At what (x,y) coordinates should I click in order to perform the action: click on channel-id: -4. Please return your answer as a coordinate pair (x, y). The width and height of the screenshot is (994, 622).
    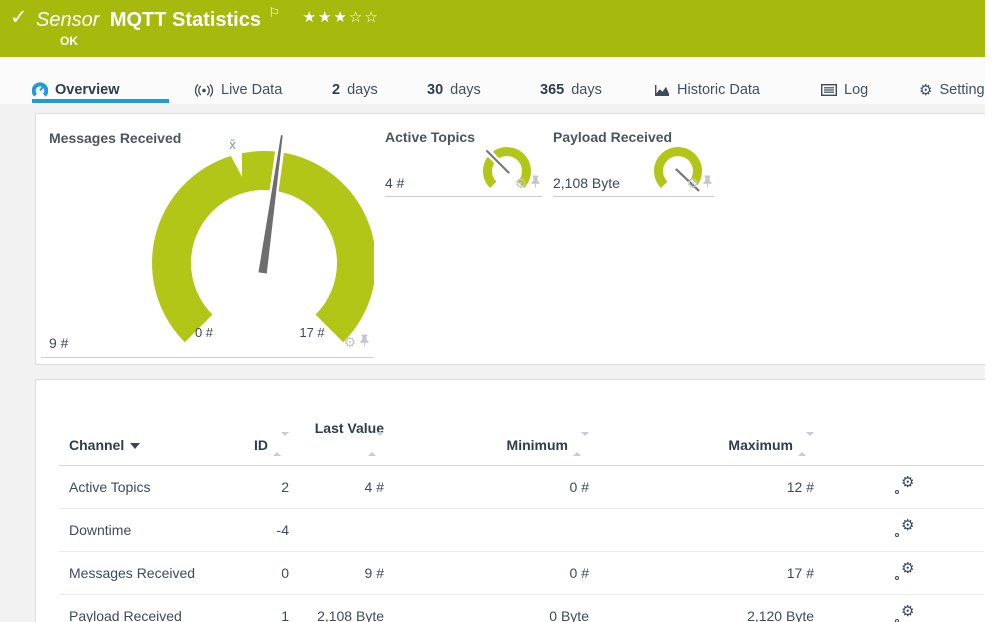
    Looking at the image, I should click on (269, 530).